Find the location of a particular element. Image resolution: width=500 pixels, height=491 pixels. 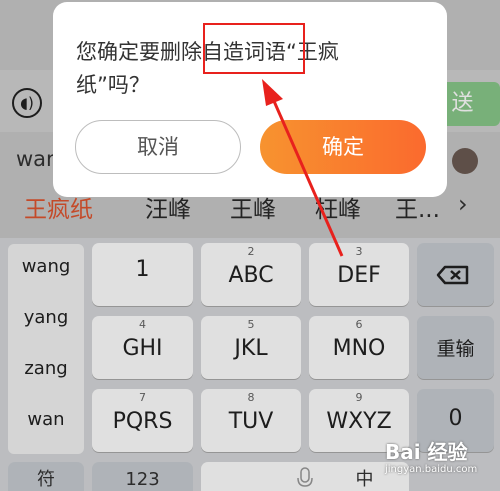

annotation-arrow-icon is located at coordinates (303, 168).